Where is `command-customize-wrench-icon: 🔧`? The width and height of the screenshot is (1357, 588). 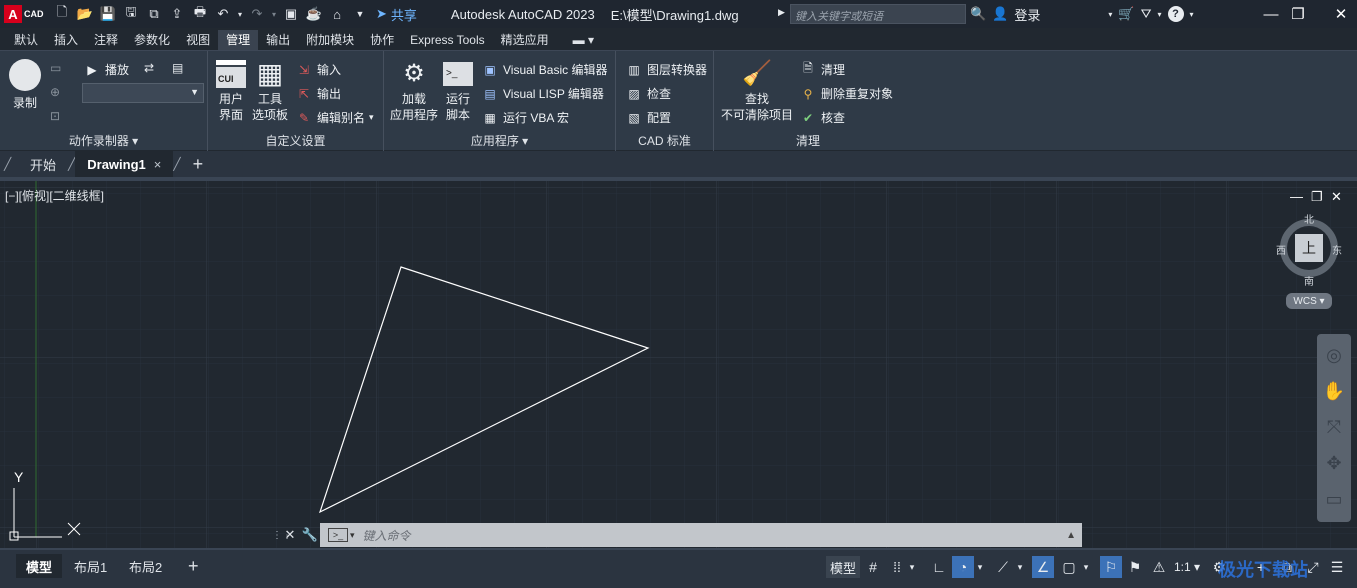 command-customize-wrench-icon: 🔧 is located at coordinates (310, 535).